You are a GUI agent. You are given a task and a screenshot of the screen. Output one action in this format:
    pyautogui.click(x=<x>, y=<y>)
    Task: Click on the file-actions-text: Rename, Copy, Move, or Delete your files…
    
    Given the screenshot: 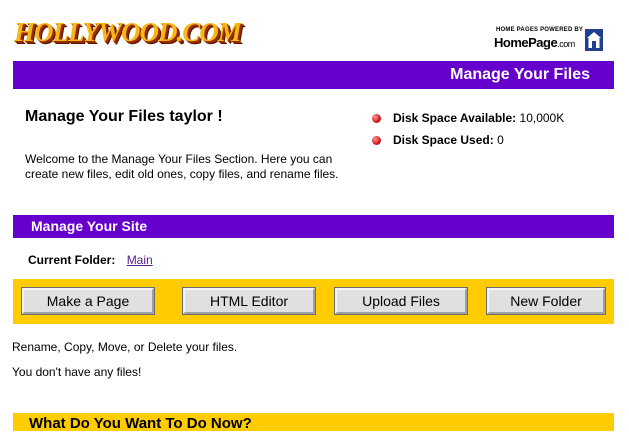 What is the action you would take?
    pyautogui.click(x=125, y=347)
    